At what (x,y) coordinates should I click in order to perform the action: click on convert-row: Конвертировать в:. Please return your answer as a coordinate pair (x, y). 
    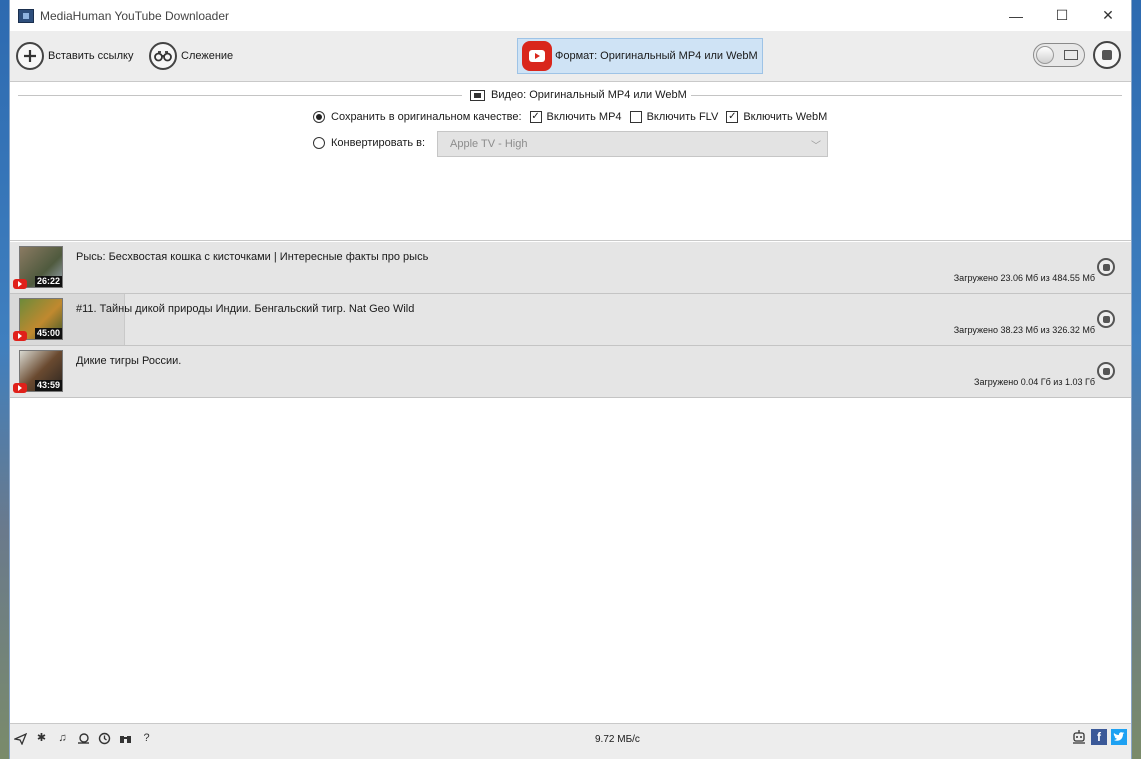
    Looking at the image, I should click on (369, 143).